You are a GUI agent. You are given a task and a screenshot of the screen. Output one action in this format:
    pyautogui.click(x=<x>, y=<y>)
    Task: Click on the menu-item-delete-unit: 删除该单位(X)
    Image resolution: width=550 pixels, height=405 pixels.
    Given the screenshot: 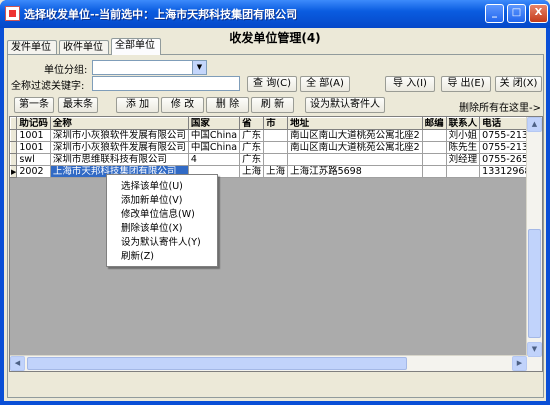 What is the action you would take?
    pyautogui.click(x=151, y=228)
    